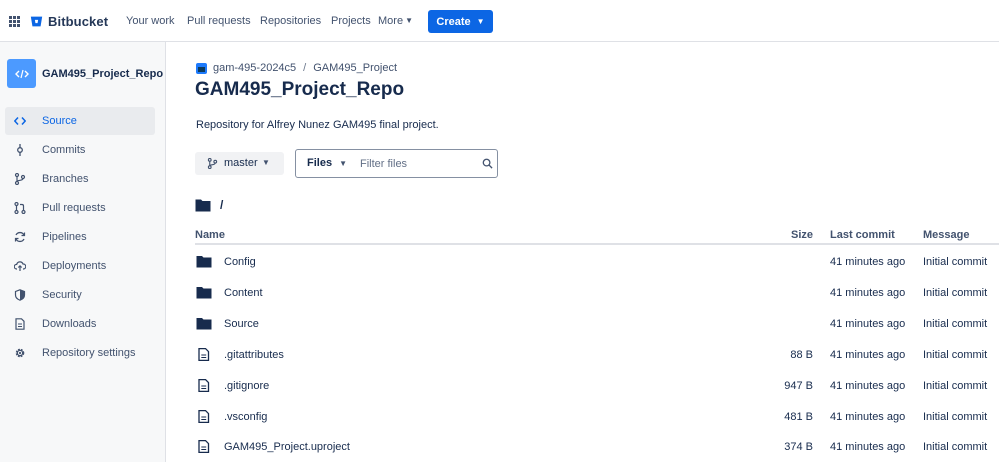 The image size is (999, 462). I want to click on bitbucket-logo: Bitbucket, so click(69, 21).